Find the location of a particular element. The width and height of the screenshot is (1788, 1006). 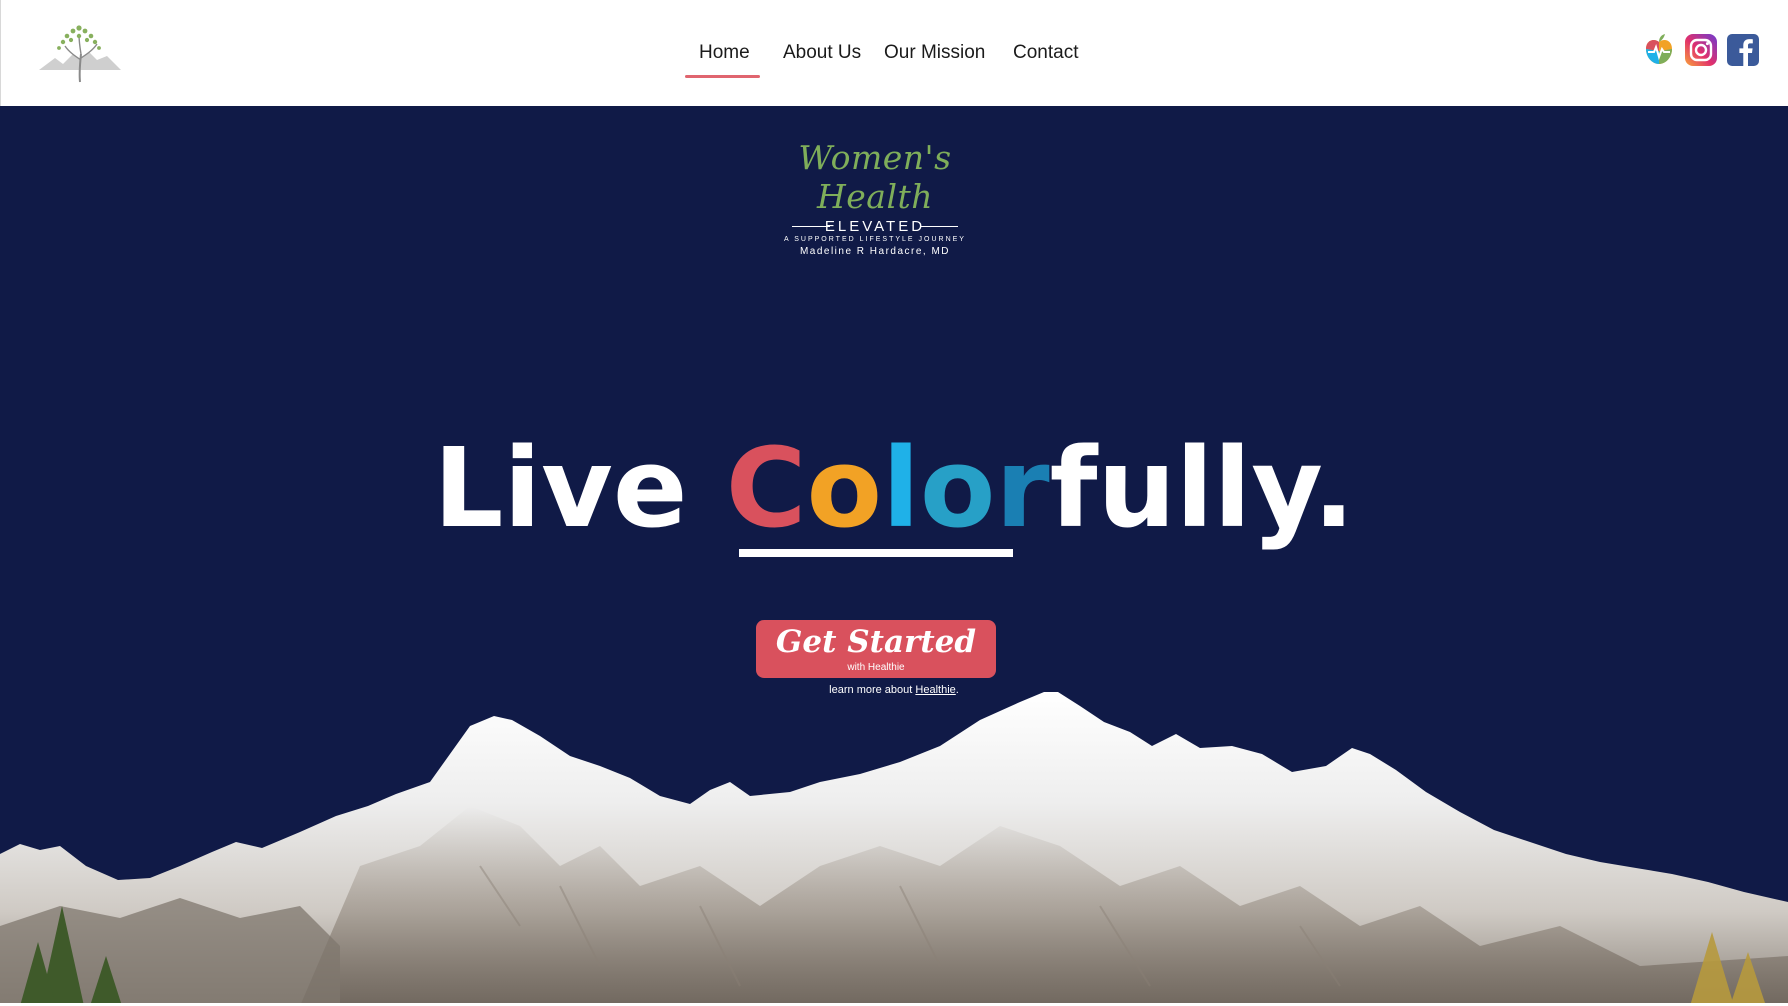

learn-more-suffix: . is located at coordinates (957, 690).